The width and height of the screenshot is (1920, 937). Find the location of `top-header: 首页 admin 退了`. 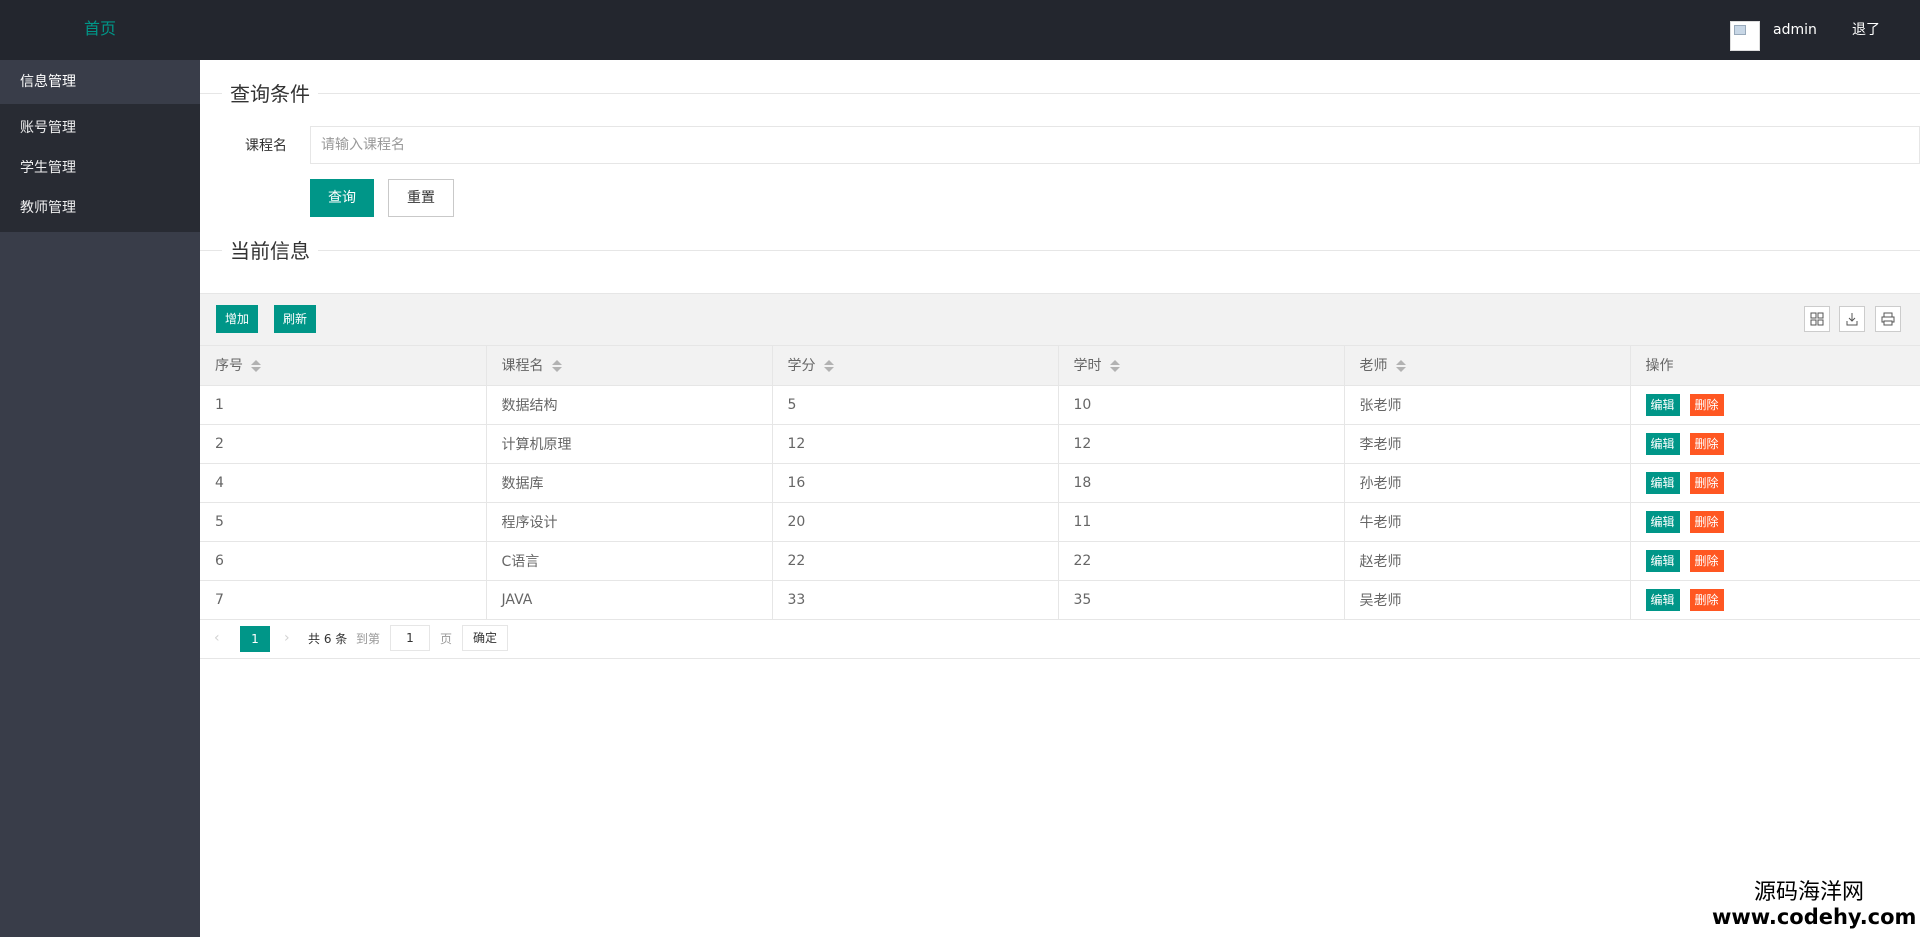

top-header: 首页 admin 退了 is located at coordinates (960, 30).